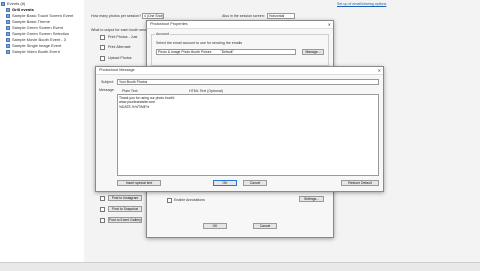  I want to click on email-setup-link: Set up of email/sharing options, so click(361, 4).